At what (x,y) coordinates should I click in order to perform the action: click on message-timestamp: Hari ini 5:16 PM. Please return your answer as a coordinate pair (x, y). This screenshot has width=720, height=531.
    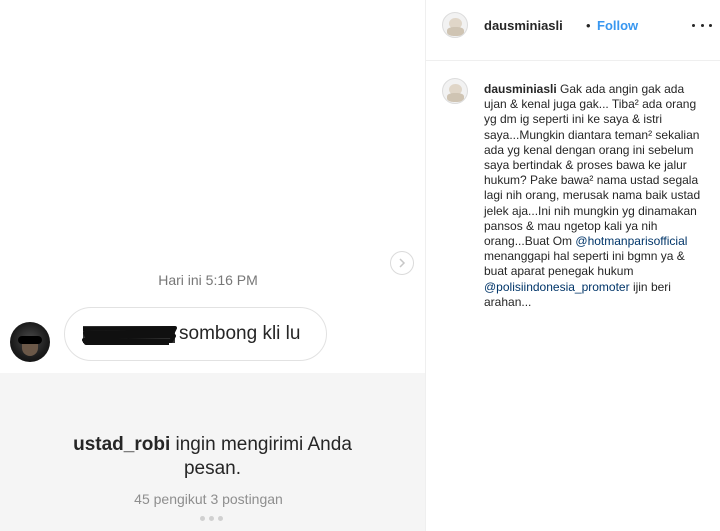
    Looking at the image, I should click on (208, 280).